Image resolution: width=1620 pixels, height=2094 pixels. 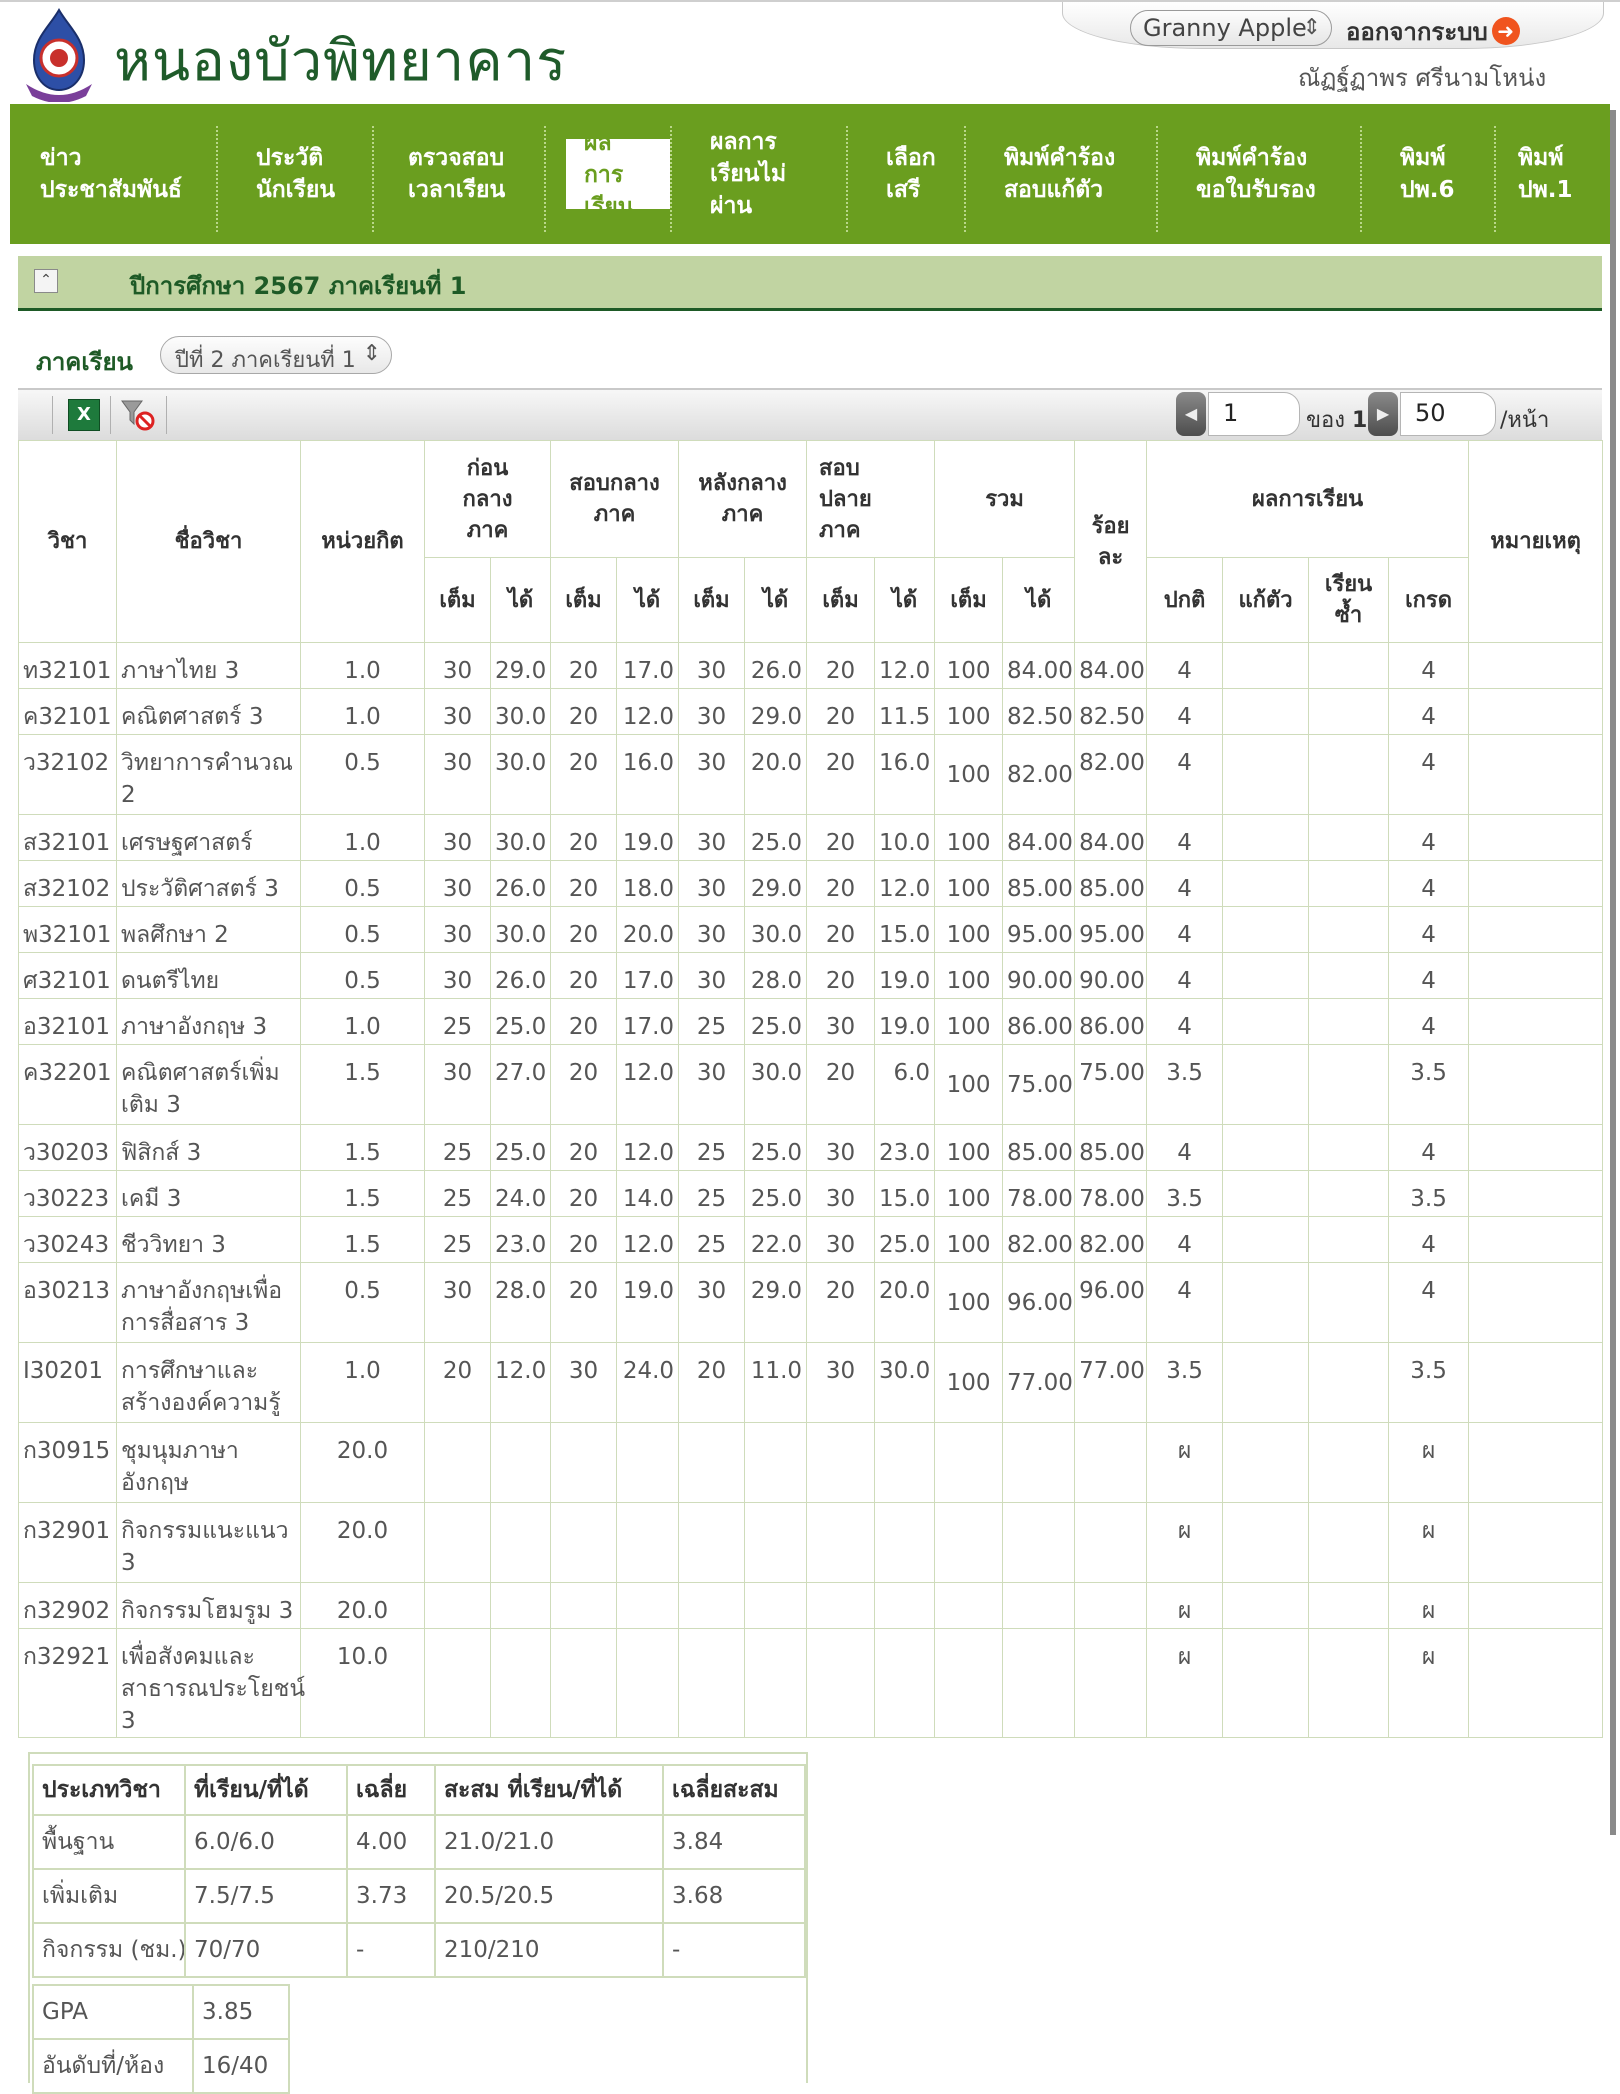 What do you see at coordinates (911, 174) in the screenshot?
I see `nav-item-electives: เลือก เสรี` at bounding box center [911, 174].